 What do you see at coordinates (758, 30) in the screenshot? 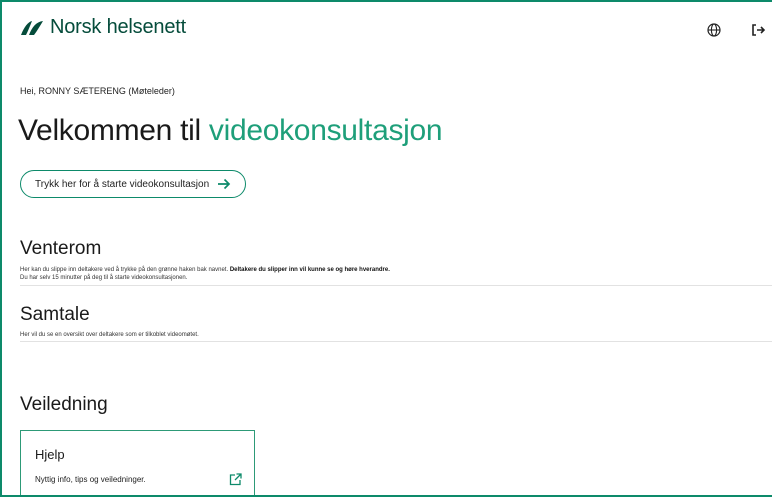
I see `logout-icon` at bounding box center [758, 30].